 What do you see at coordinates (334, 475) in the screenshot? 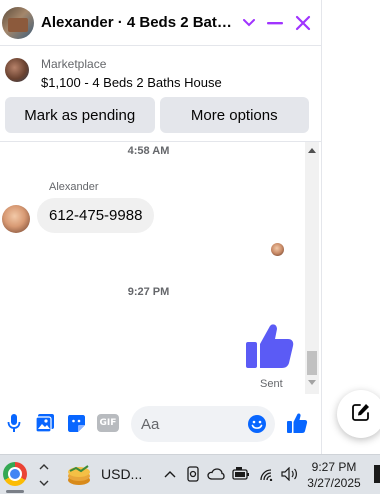
I see `system-clock: 9:27 PM 3/27/2025` at bounding box center [334, 475].